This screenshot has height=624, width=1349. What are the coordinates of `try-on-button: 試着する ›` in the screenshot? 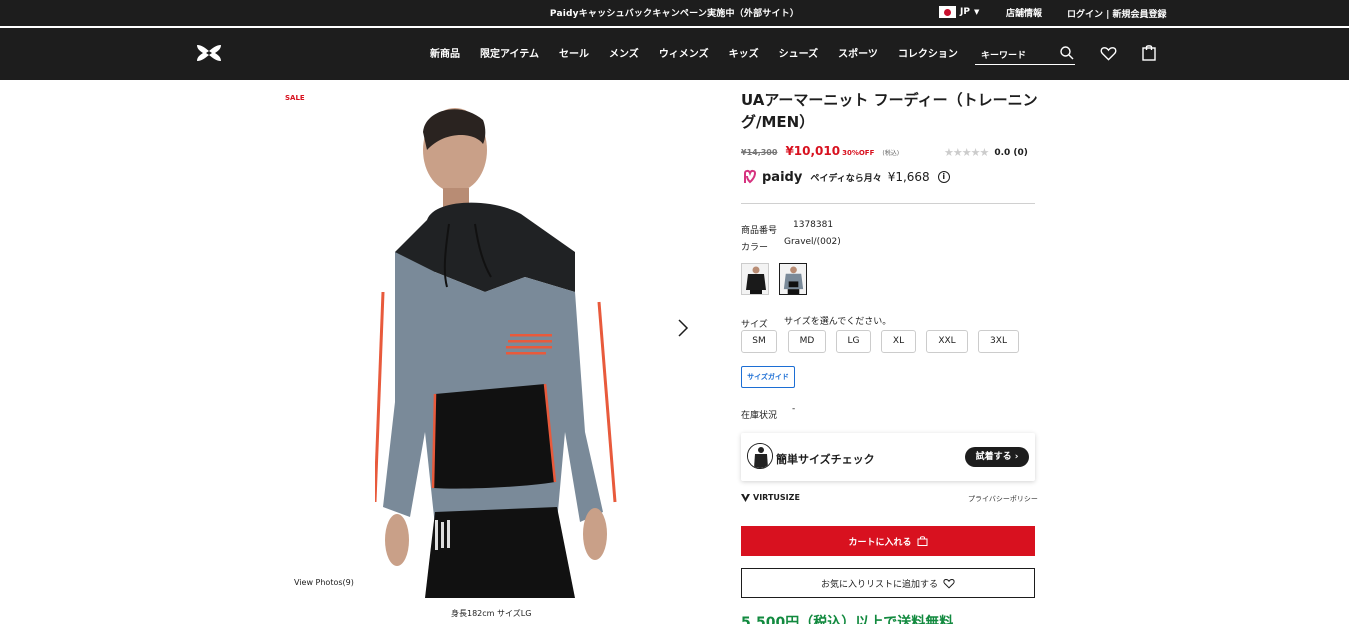 It's located at (997, 457).